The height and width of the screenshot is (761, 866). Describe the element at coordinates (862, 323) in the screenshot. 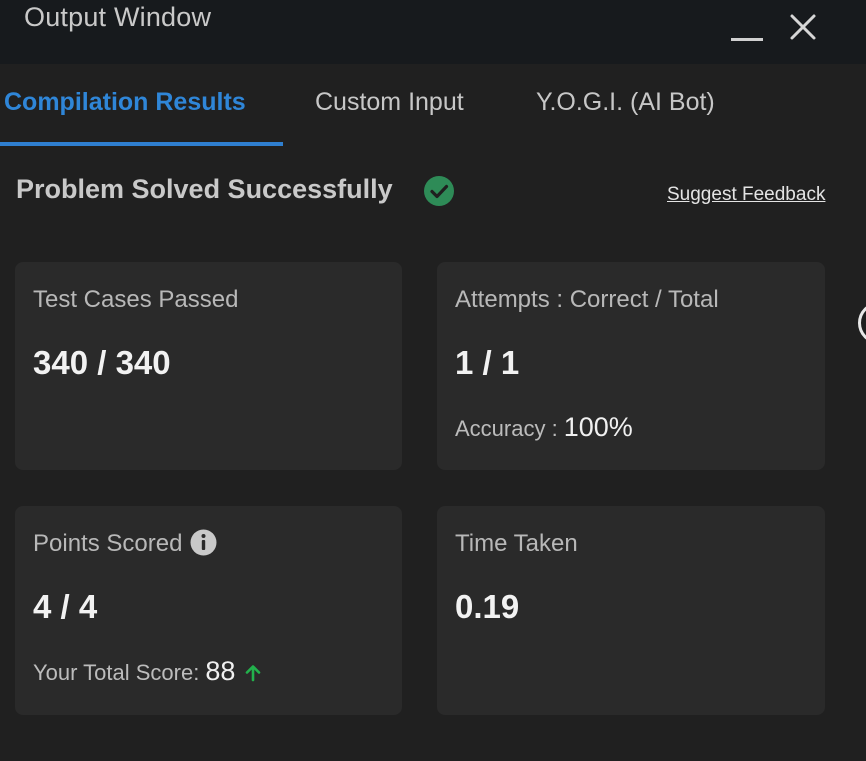

I see `scroll-handle` at that location.